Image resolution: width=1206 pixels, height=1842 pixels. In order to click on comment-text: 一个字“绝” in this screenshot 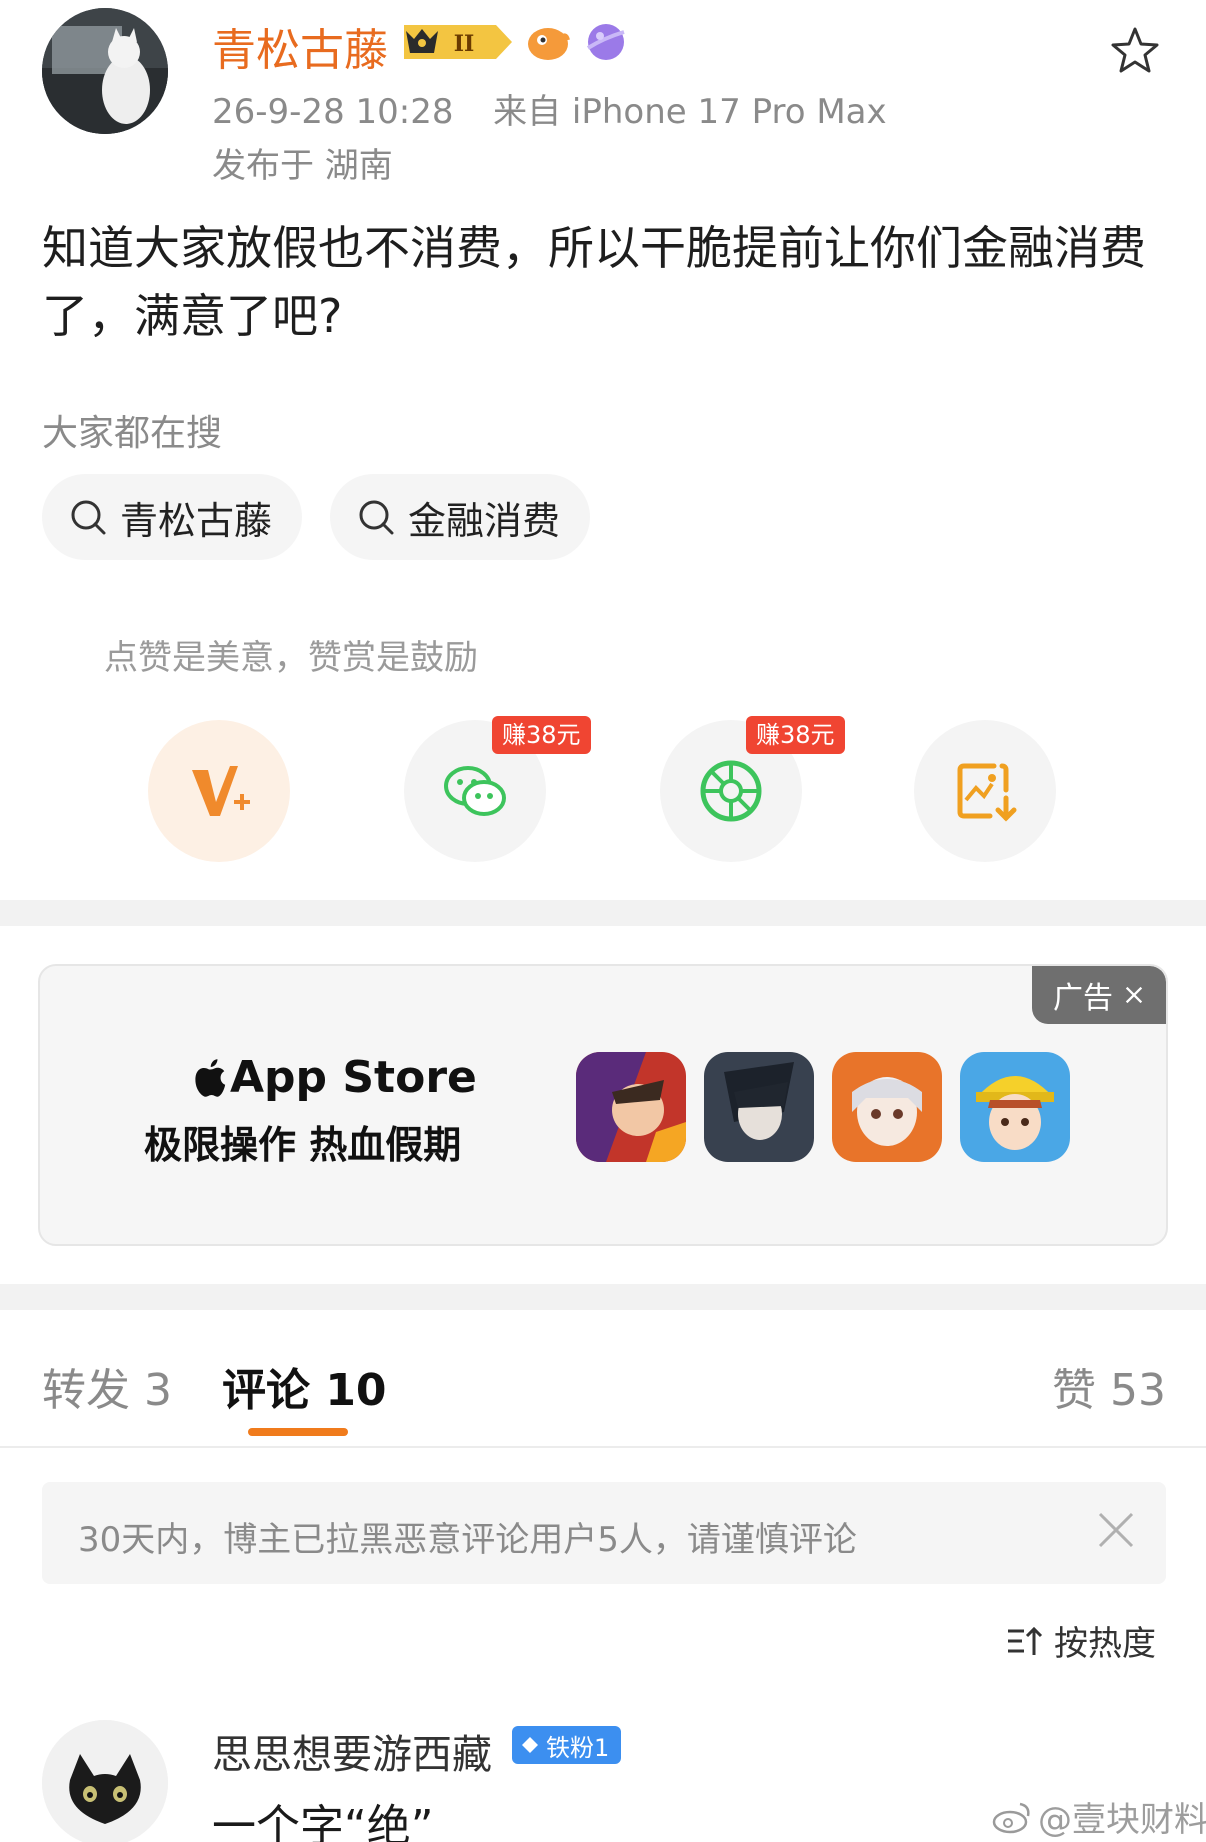, I will do `click(323, 1821)`.